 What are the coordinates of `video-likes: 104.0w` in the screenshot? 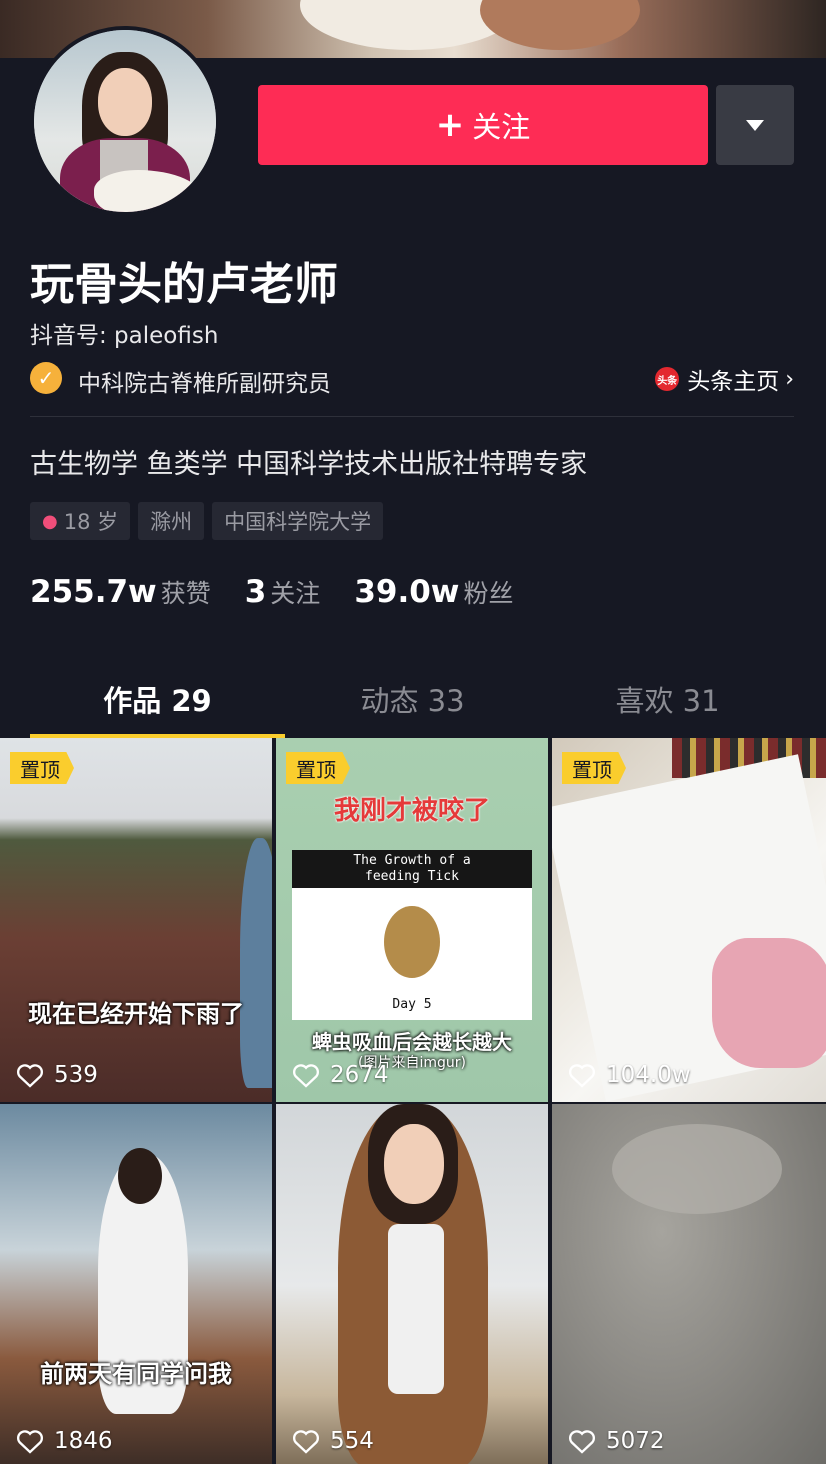 It's located at (629, 1075).